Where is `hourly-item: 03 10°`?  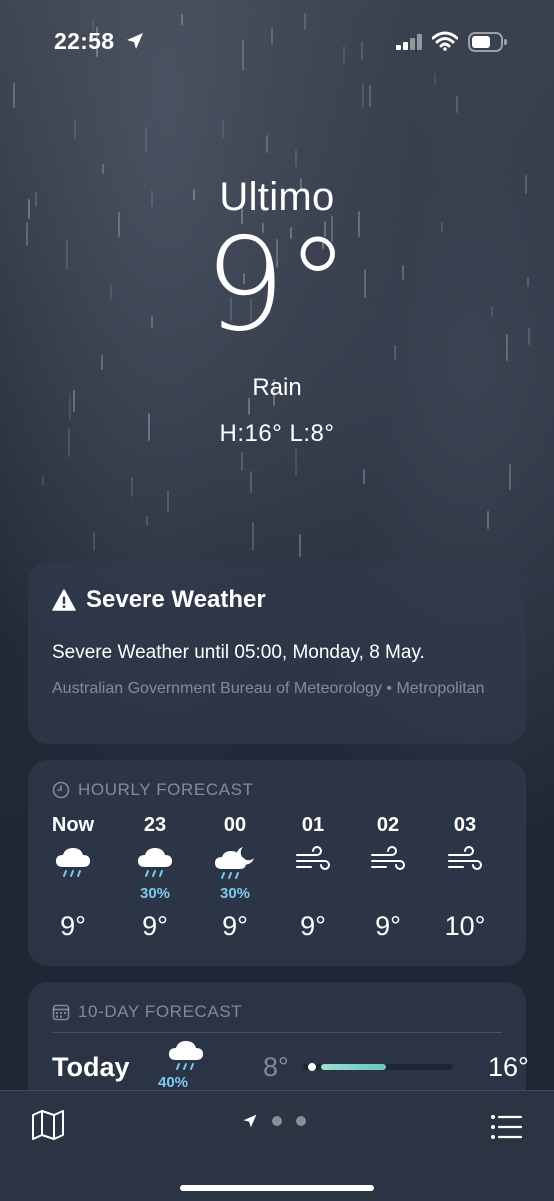
hourly-item: 03 10° is located at coordinates (465, 878).